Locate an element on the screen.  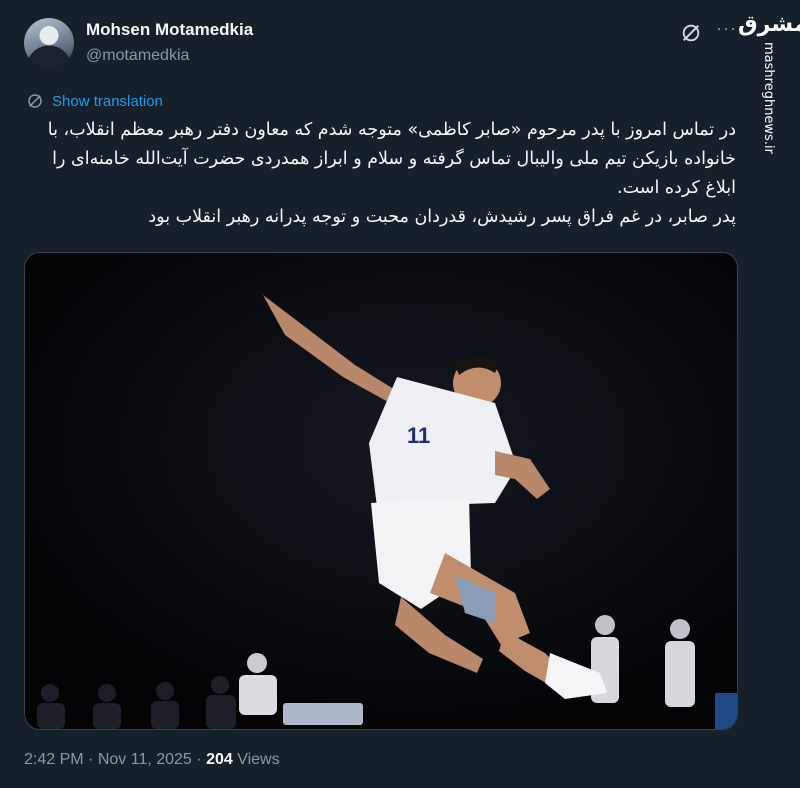
jersey-number: 11 is located at coordinates (418, 435).